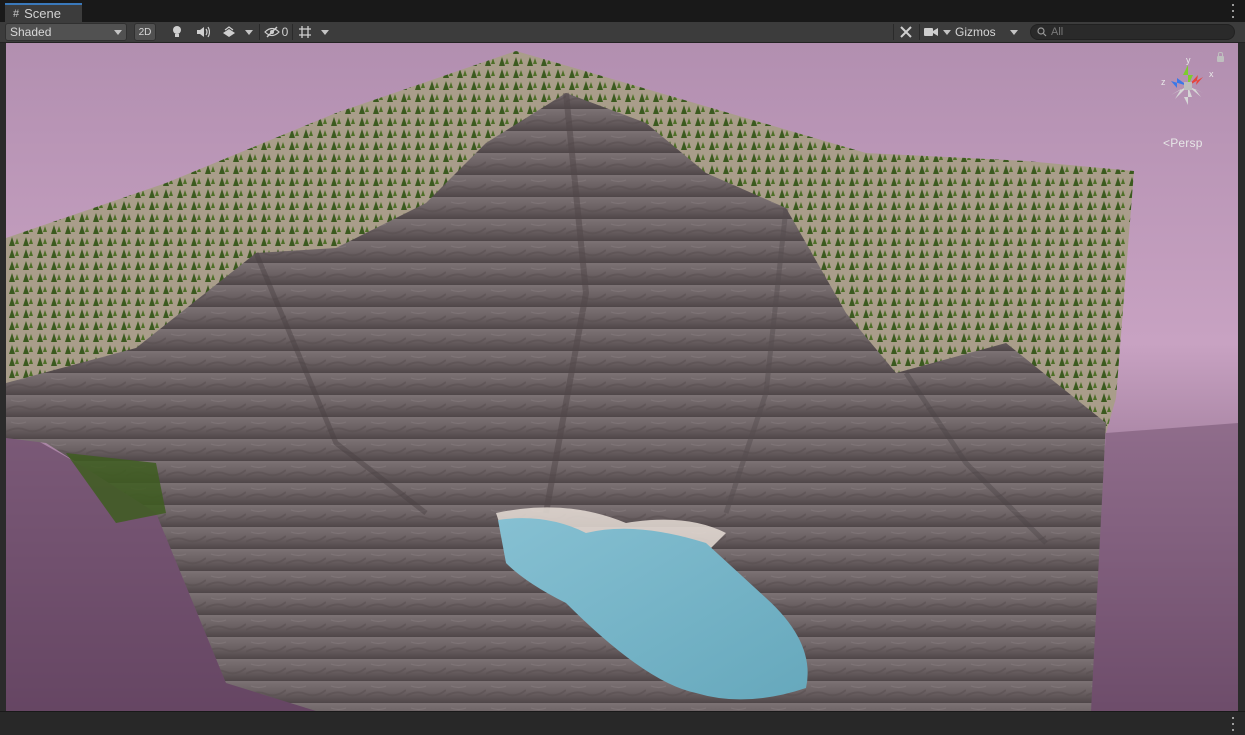  I want to click on draw-mode-value: Shaded, so click(31, 32).